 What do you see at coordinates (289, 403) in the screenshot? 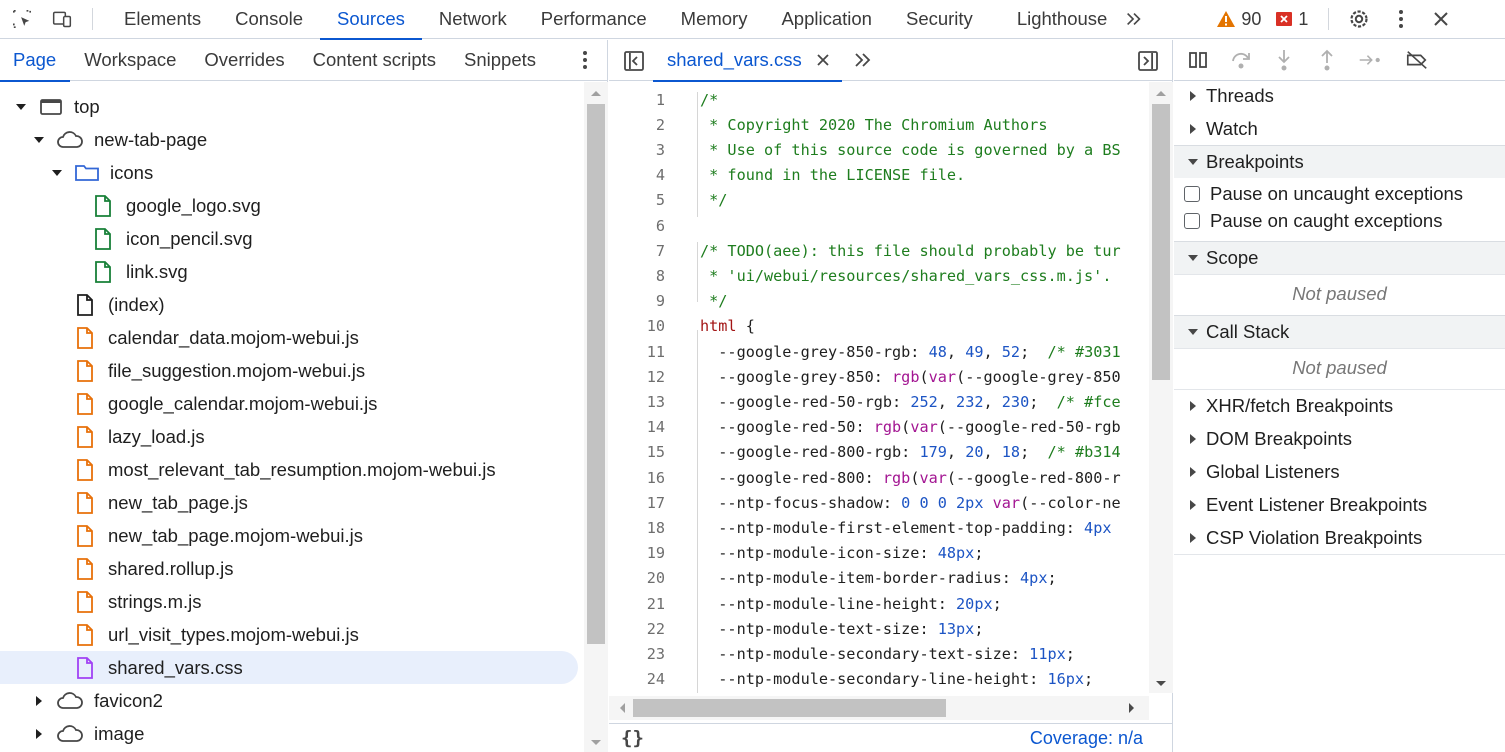
I see `tree-item: google_calendar.mojom-webui.js` at bounding box center [289, 403].